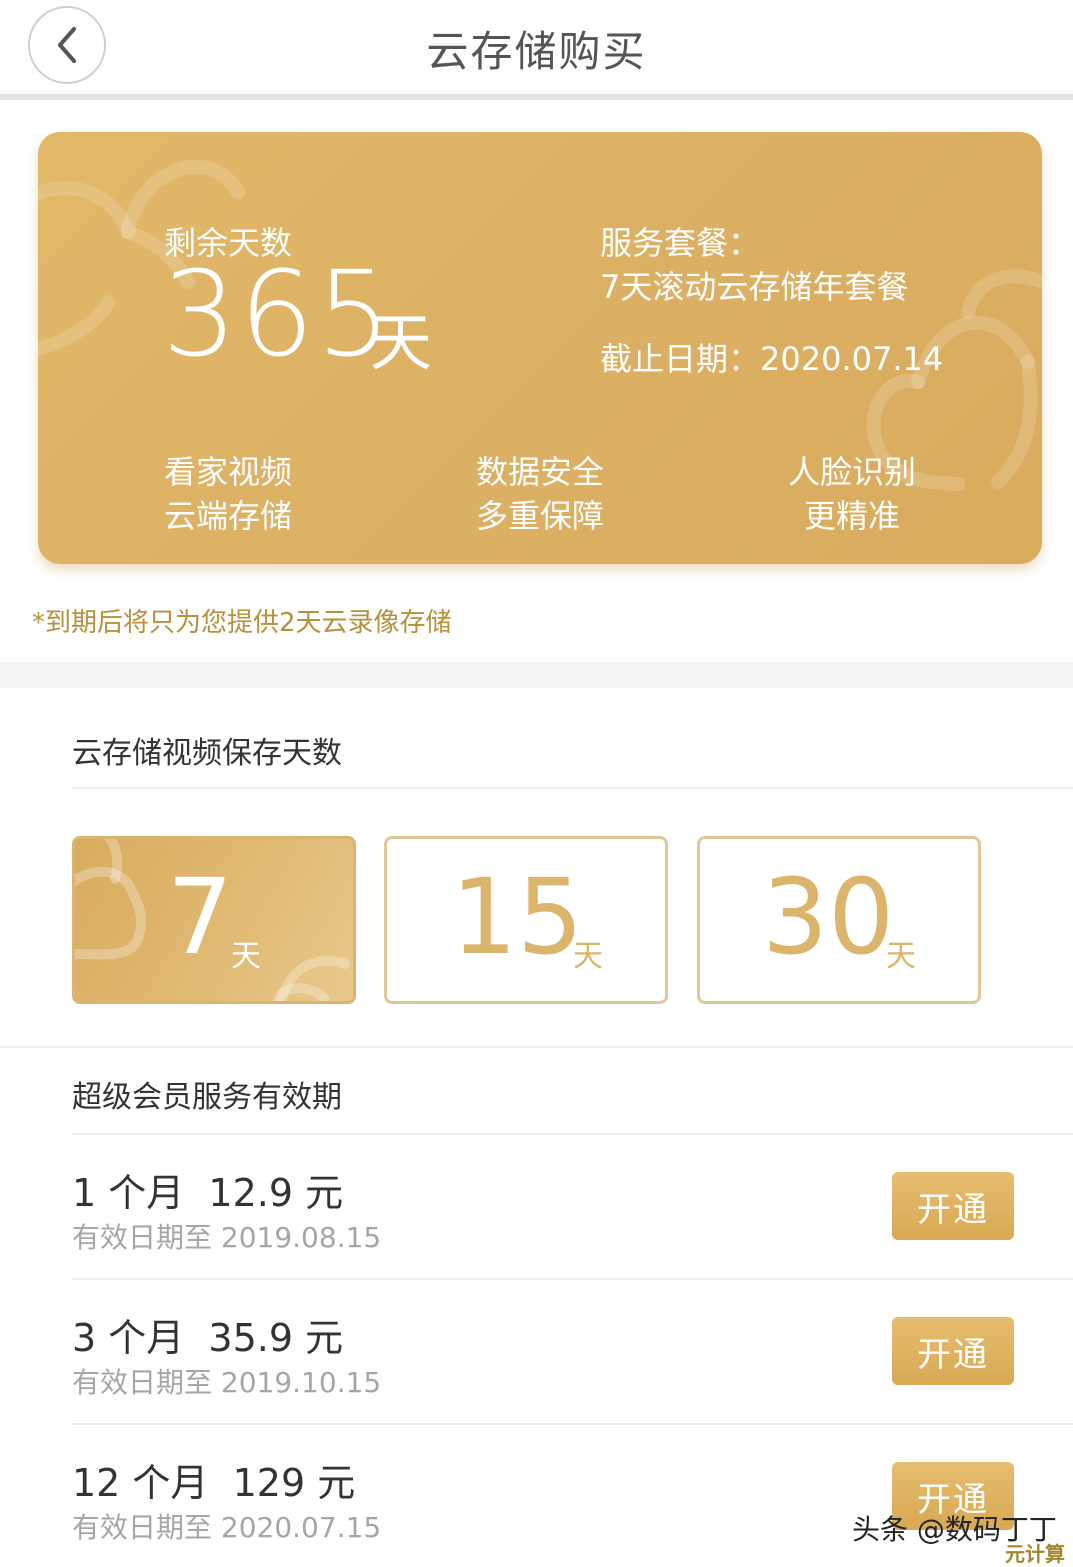 The width and height of the screenshot is (1073, 1567). I want to click on header-divider, so click(536, 97).